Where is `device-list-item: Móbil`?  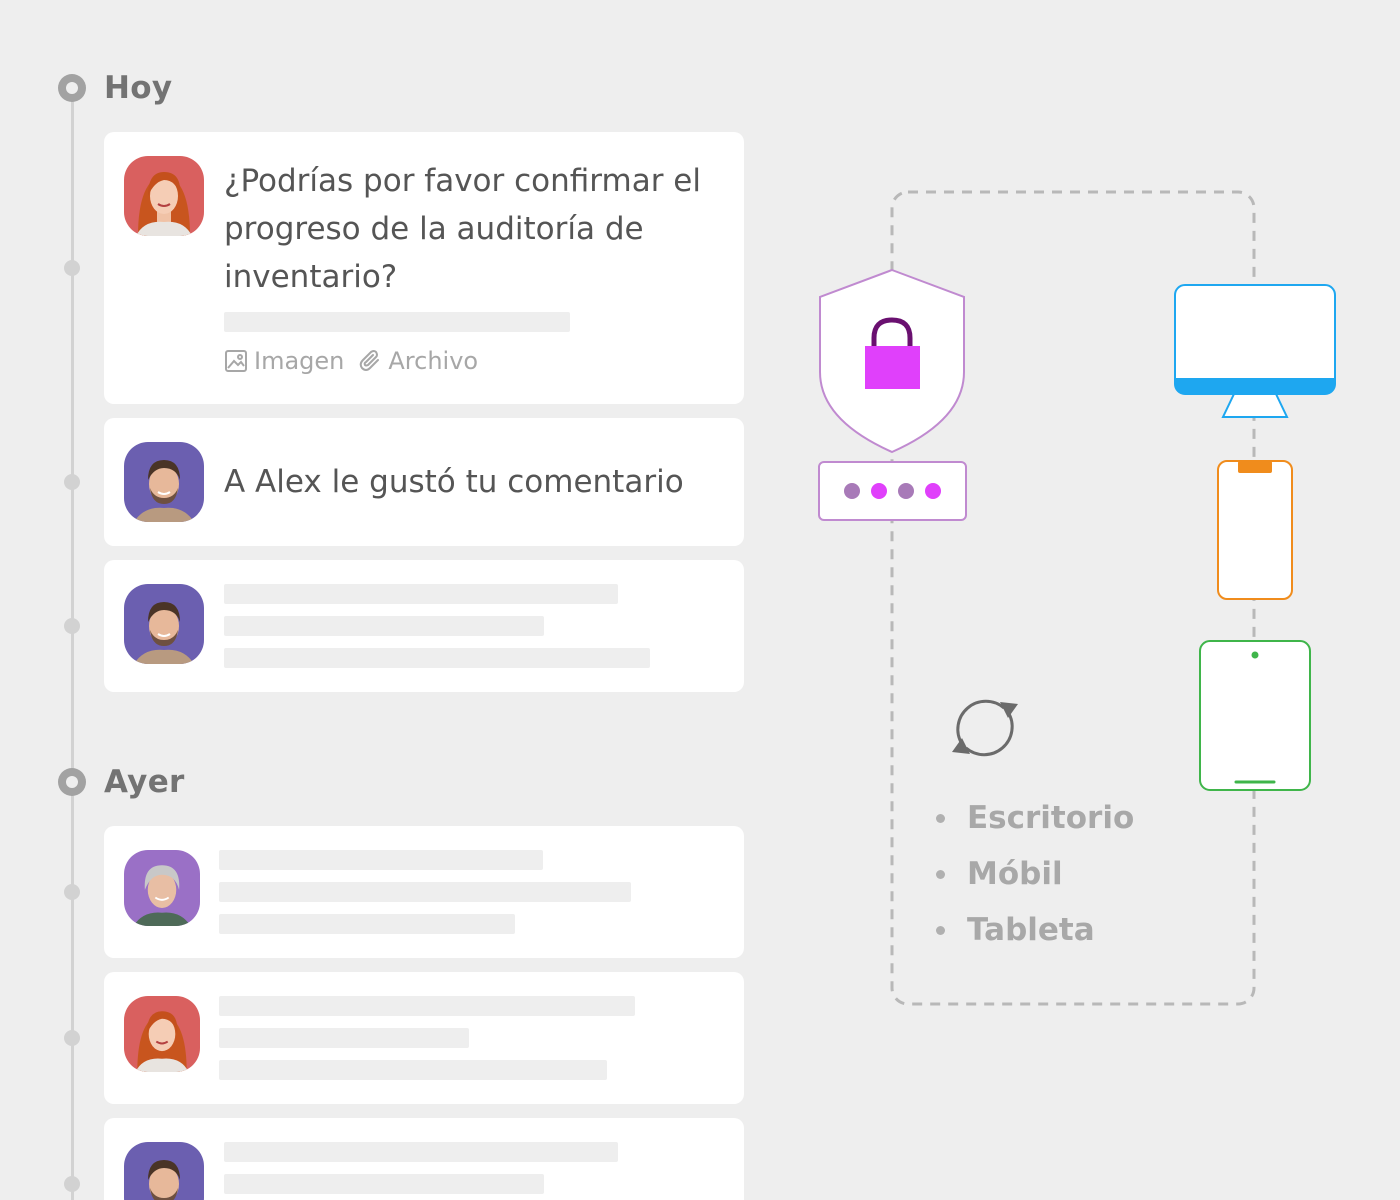
device-list-item: Móbil is located at coordinates (1035, 874).